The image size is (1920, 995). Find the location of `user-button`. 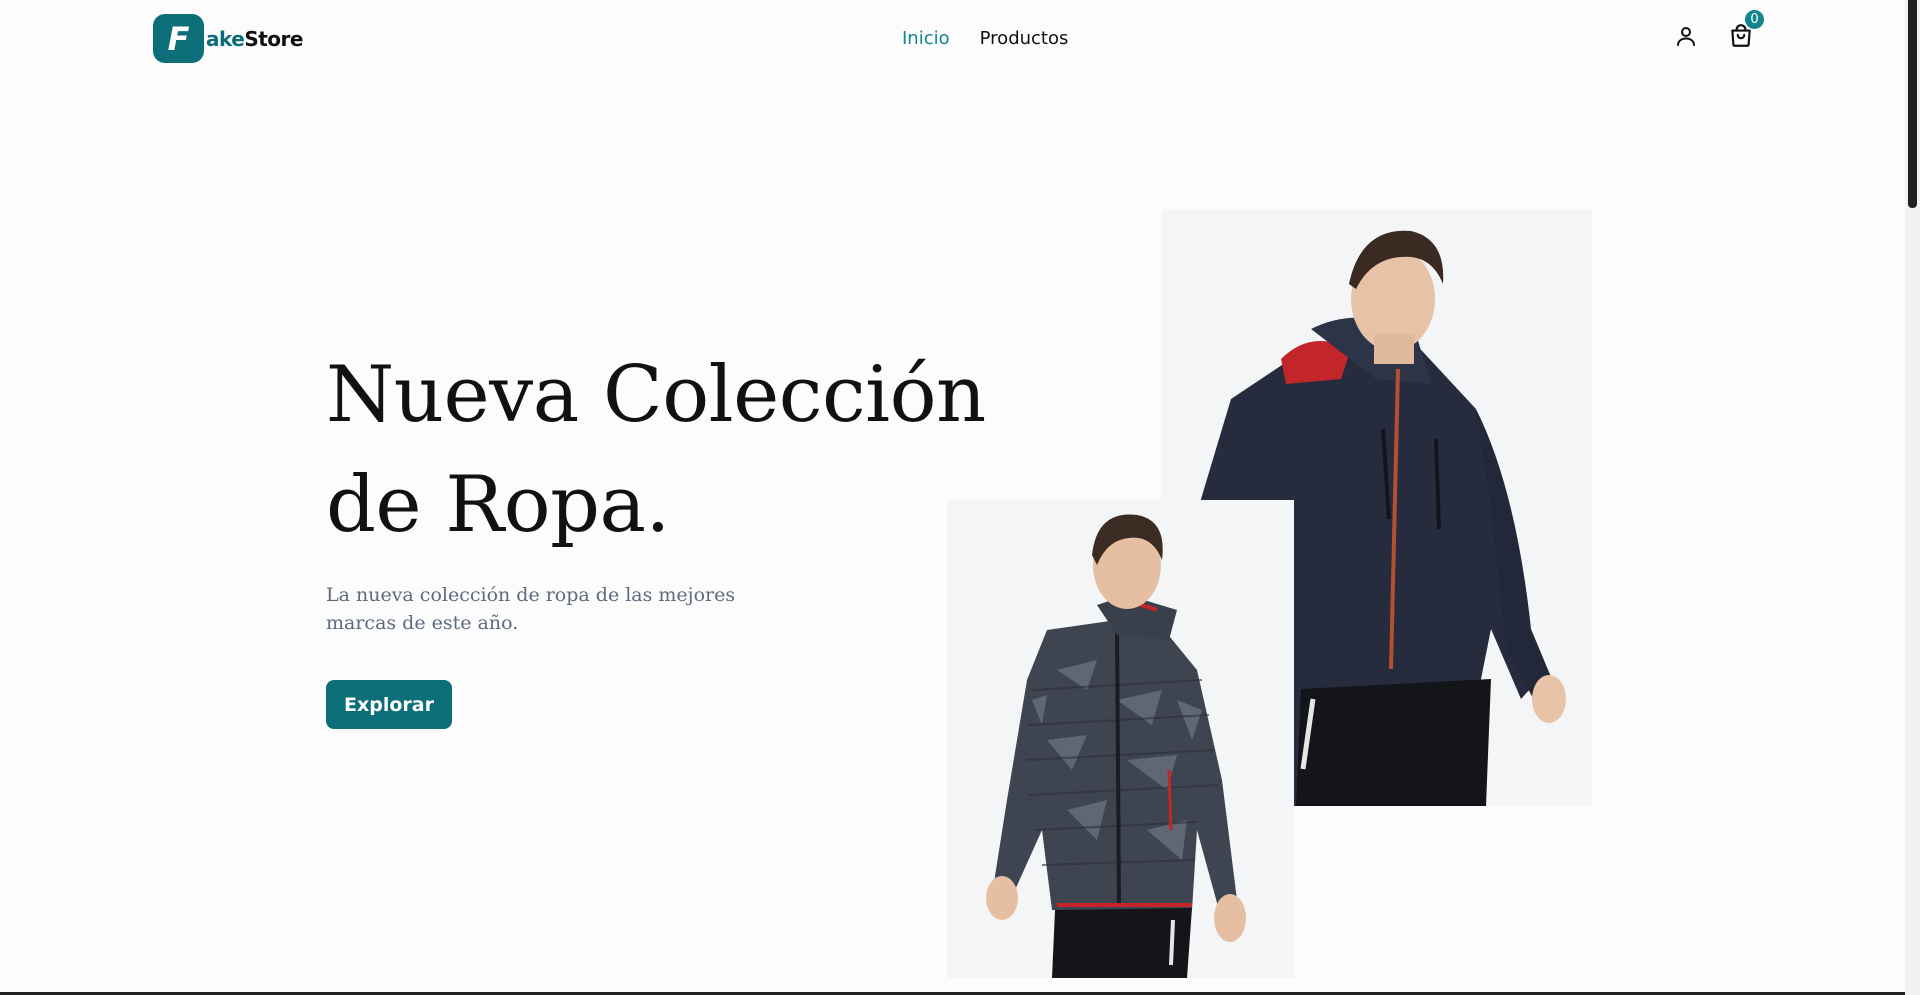

user-button is located at coordinates (1686, 36).